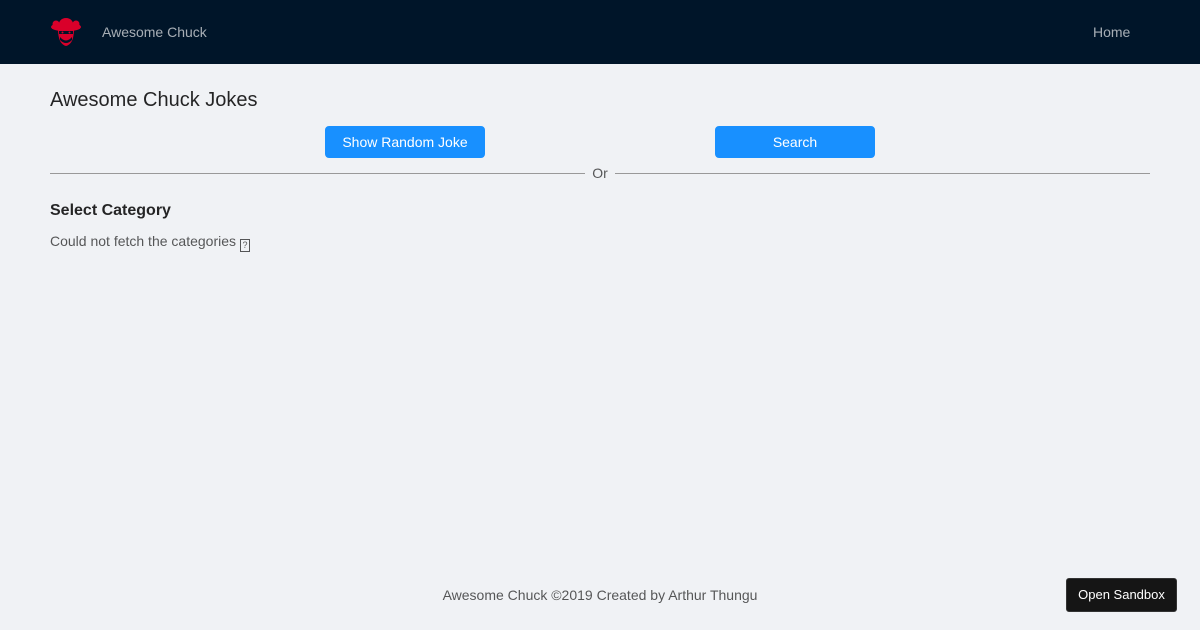 This screenshot has height=630, width=1200. What do you see at coordinates (110, 210) in the screenshot?
I see `select-category-heading: Select Category` at bounding box center [110, 210].